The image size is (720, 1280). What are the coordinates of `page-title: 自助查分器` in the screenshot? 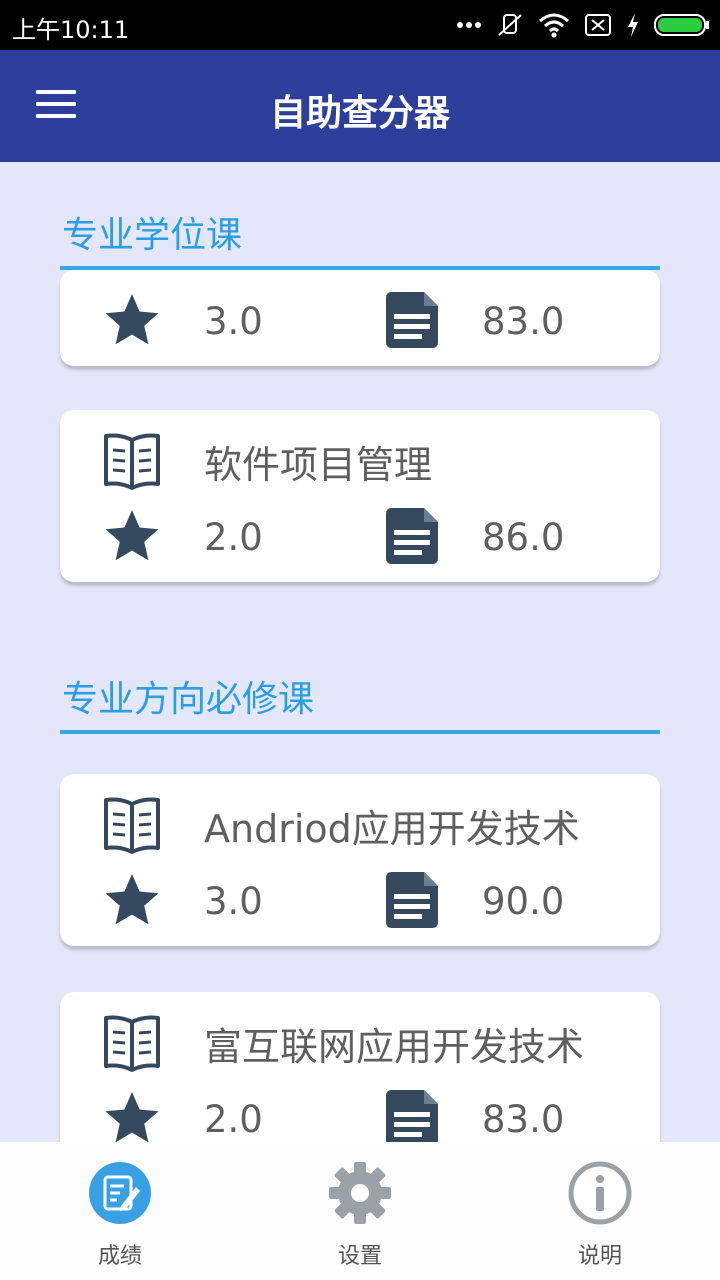 It's located at (359, 113).